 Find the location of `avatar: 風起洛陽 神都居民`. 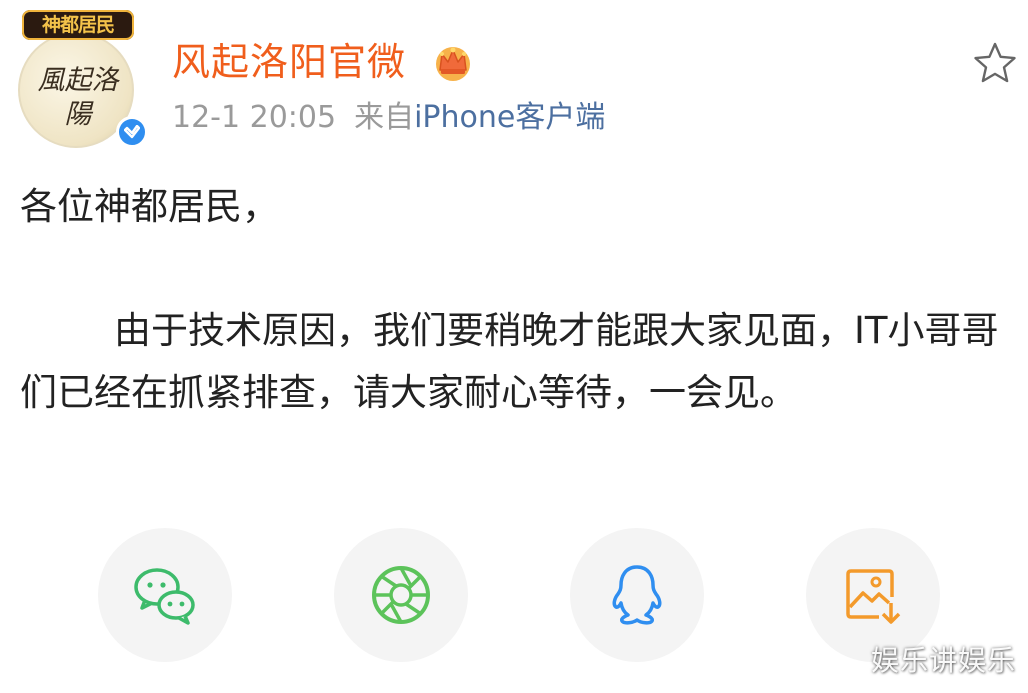

avatar: 風起洛陽 神都居民 is located at coordinates (83, 79).